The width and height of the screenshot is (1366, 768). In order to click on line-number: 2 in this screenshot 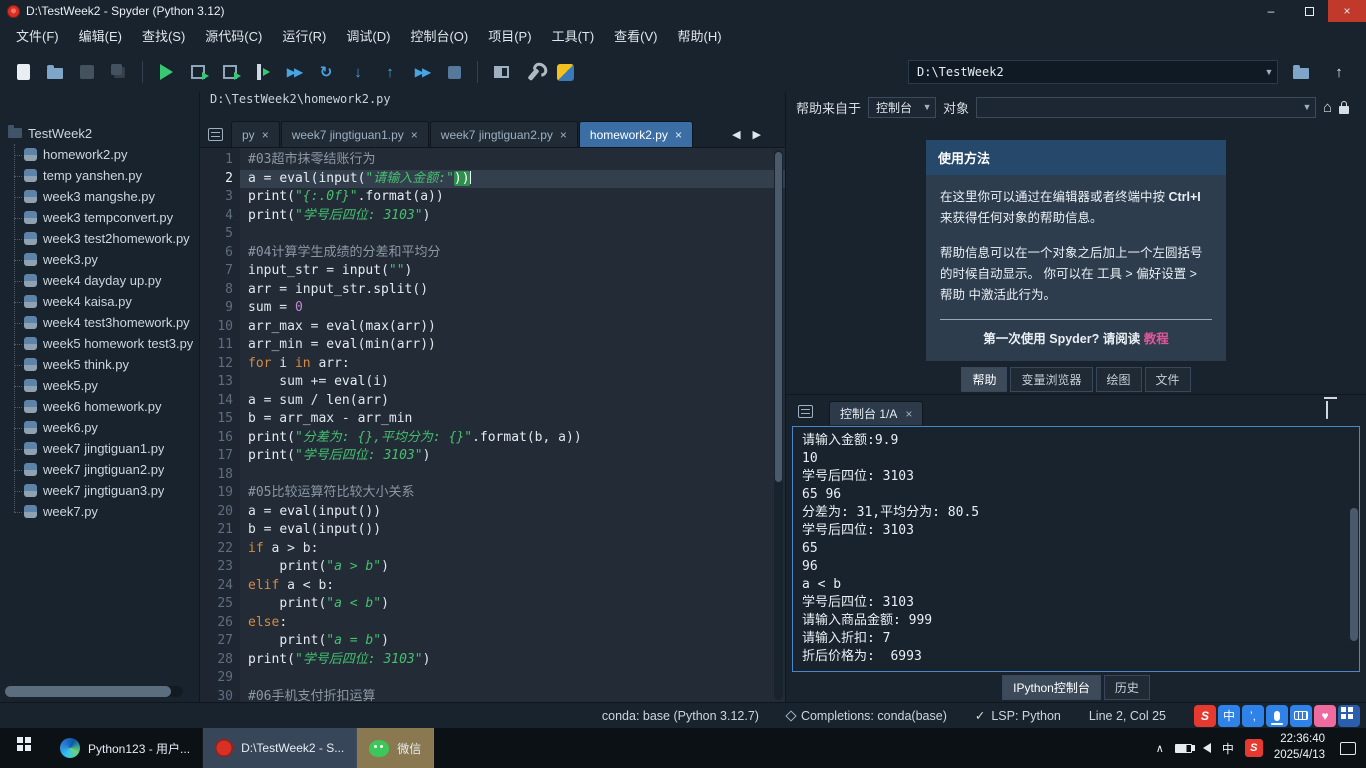, I will do `click(216, 179)`.